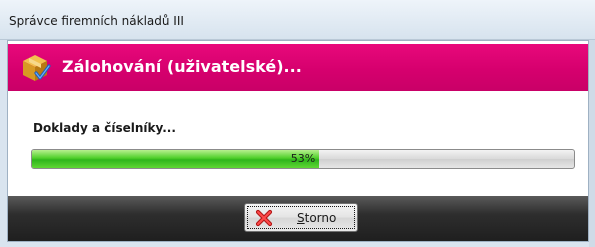 This screenshot has height=247, width=595. What do you see at coordinates (37, 68) in the screenshot?
I see `backup-box-check-icon` at bounding box center [37, 68].